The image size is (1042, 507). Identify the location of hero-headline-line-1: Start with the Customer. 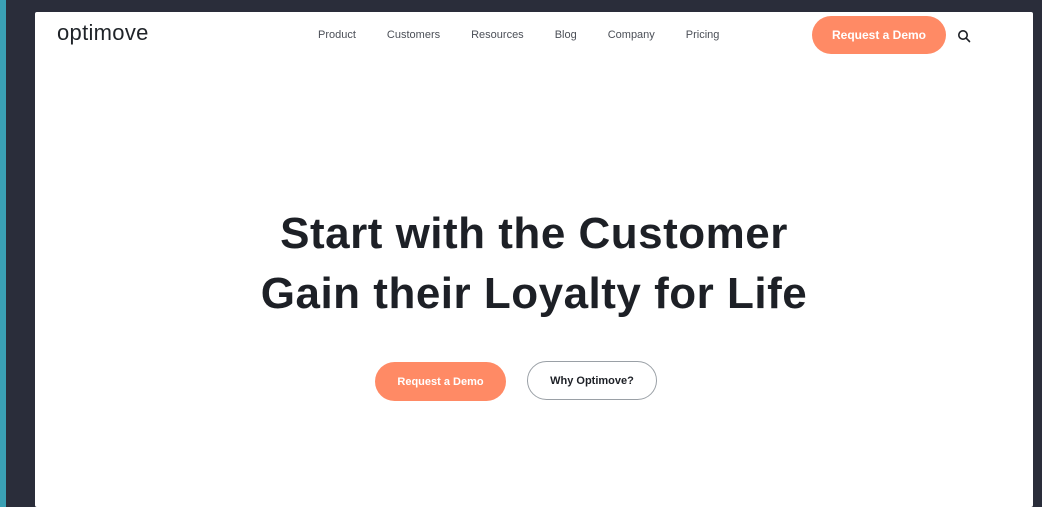
(534, 233).